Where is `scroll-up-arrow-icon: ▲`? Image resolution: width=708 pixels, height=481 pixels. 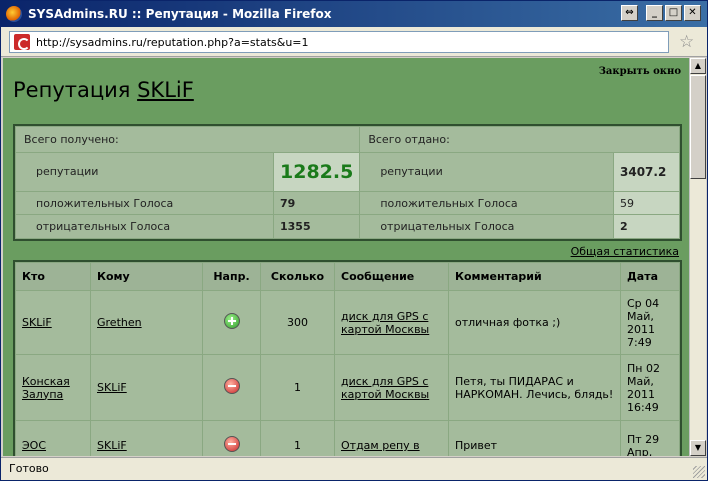
scroll-up-arrow-icon: ▲ is located at coordinates (698, 66).